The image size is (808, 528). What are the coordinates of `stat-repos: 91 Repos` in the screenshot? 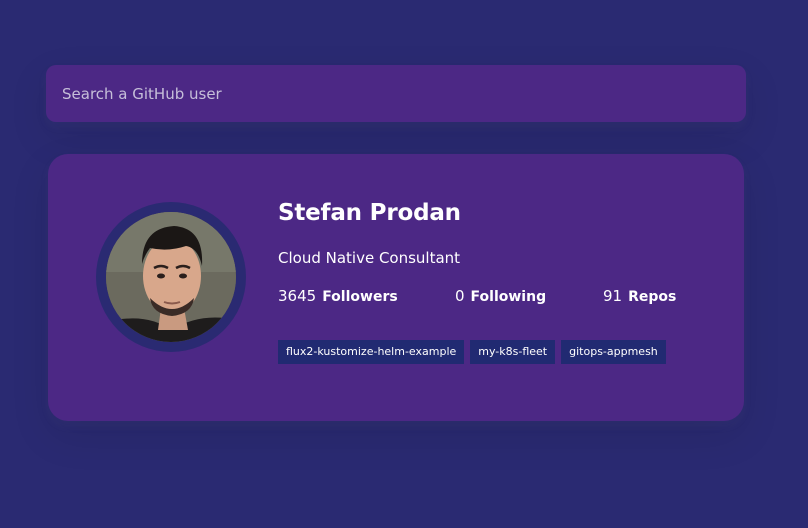 It's located at (639, 296).